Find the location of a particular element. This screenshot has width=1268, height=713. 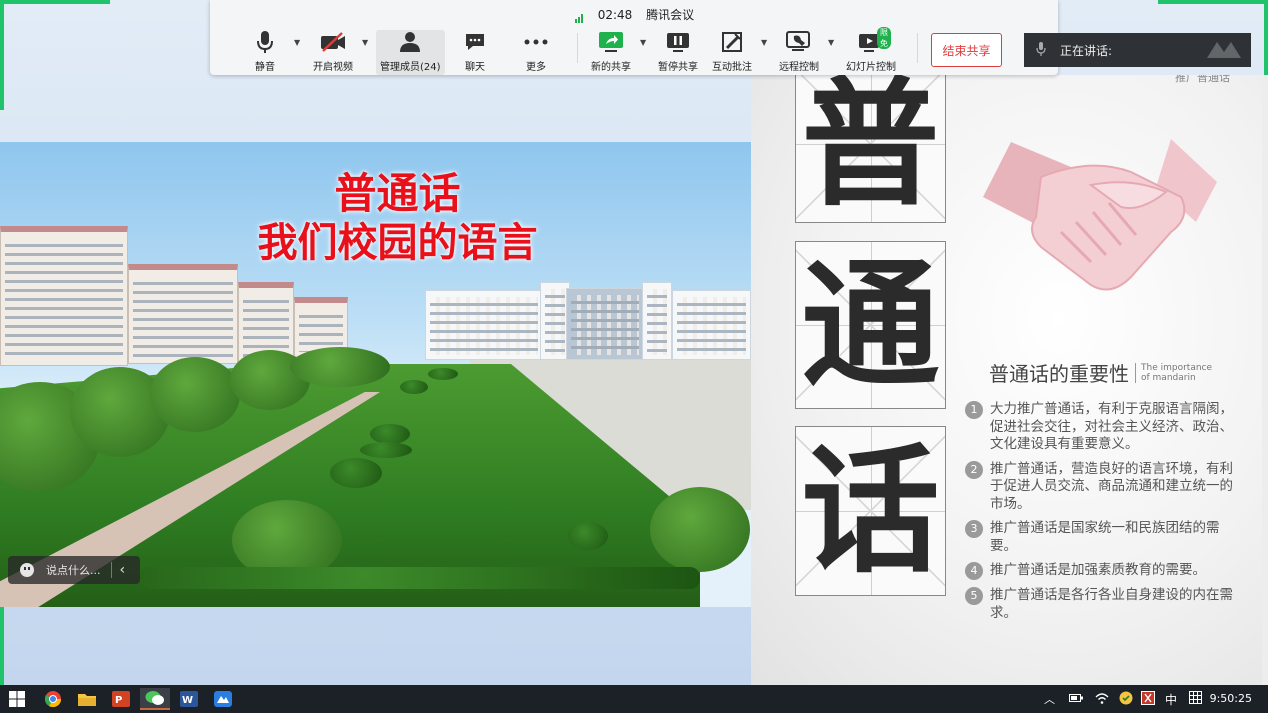

big-char-3: 话 is located at coordinates (870, 511).